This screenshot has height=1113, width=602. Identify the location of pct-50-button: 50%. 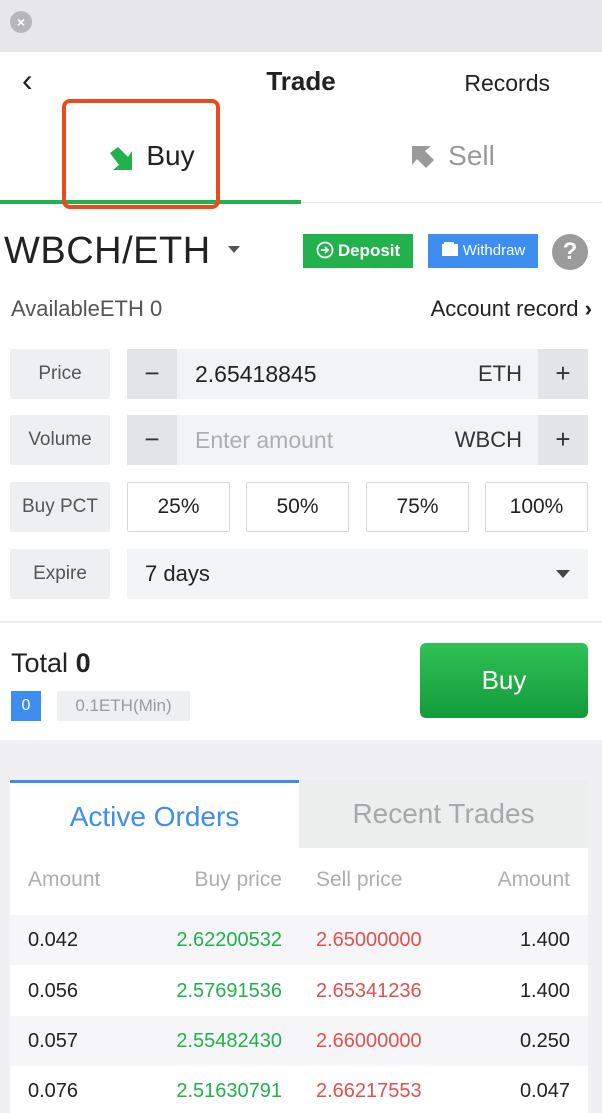
(297, 507).